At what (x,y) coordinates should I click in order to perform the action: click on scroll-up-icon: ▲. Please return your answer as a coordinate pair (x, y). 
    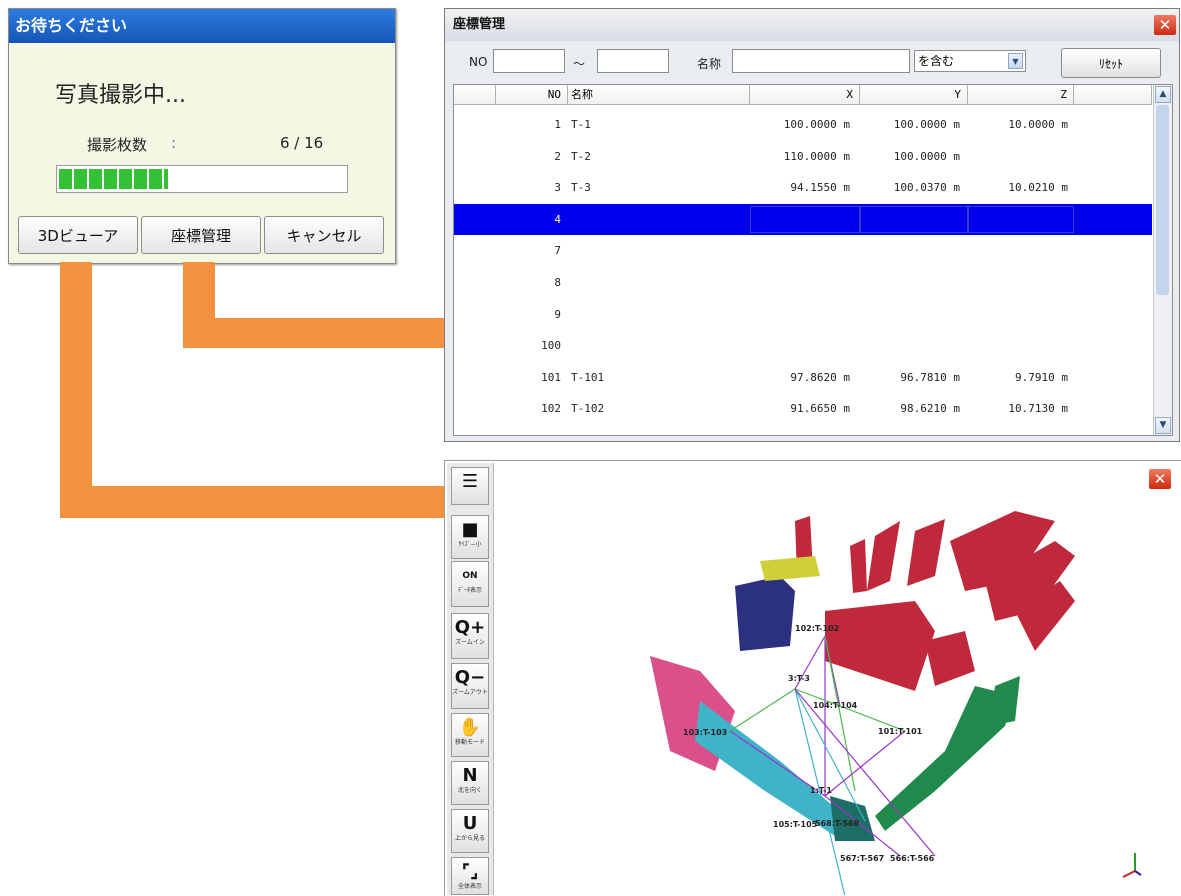
    Looking at the image, I should click on (1163, 94).